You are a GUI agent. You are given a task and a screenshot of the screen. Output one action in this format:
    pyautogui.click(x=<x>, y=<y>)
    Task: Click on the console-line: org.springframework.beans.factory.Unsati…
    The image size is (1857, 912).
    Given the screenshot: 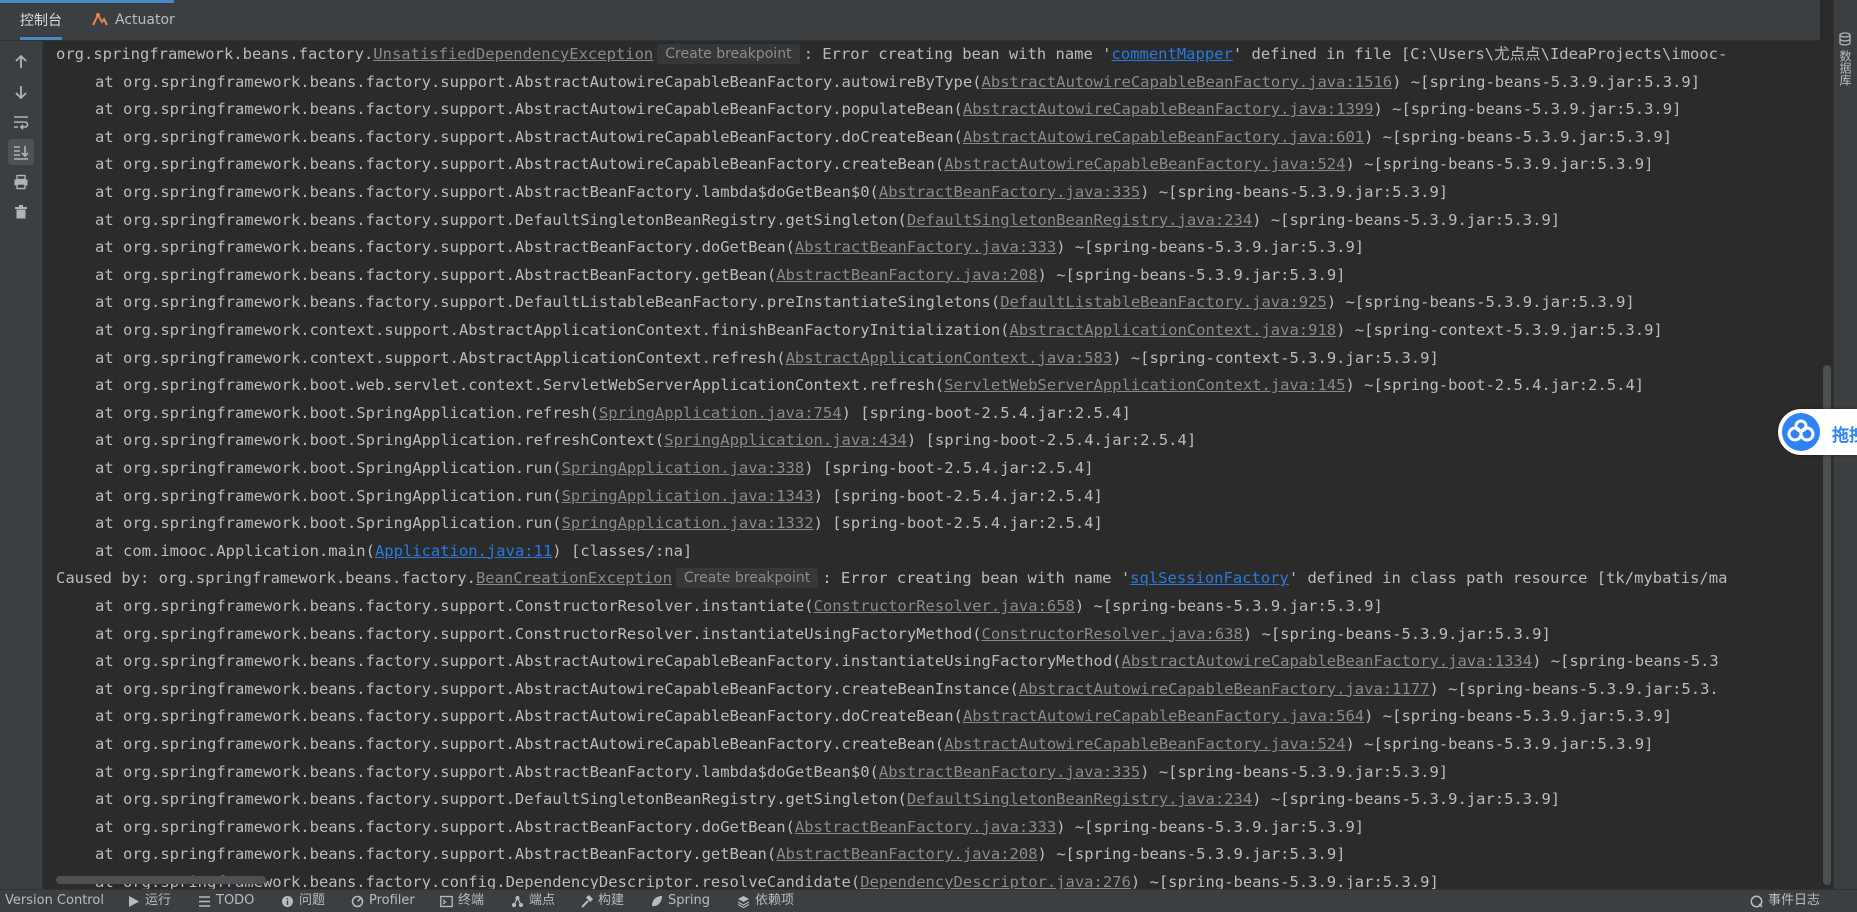 What is the action you would take?
    pyautogui.click(x=891, y=54)
    